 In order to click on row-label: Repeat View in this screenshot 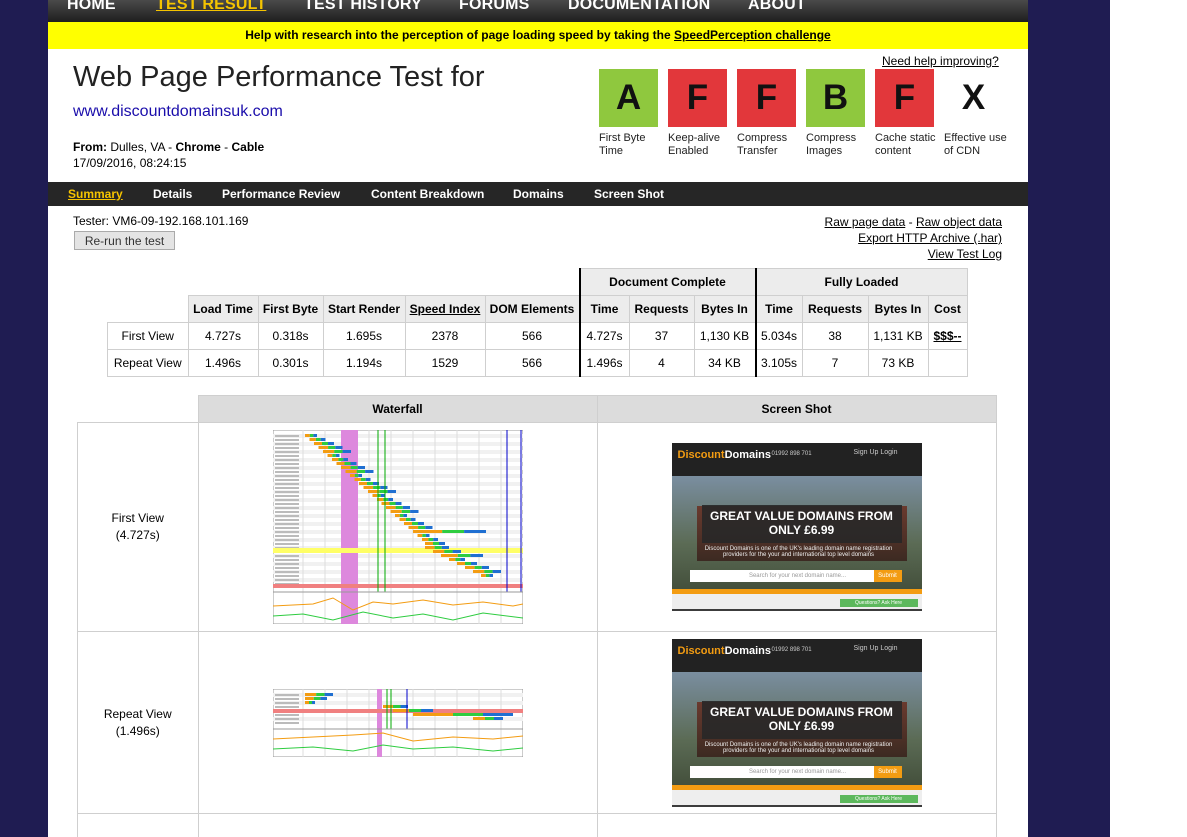, I will do `click(148, 363)`.